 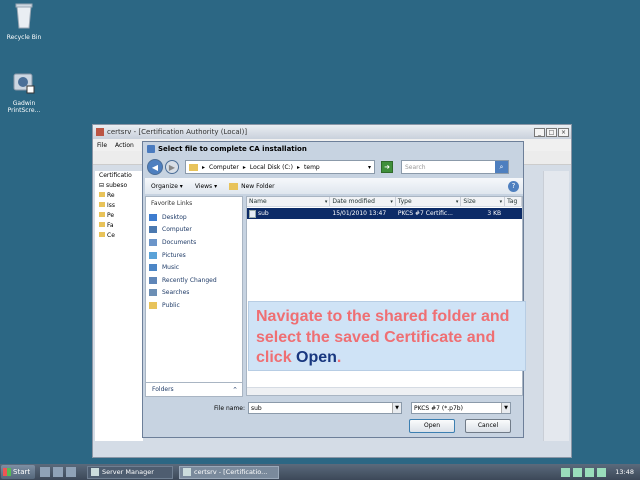 I want to click on favorite-recently-changed: Recently Changed, so click(x=194, y=280).